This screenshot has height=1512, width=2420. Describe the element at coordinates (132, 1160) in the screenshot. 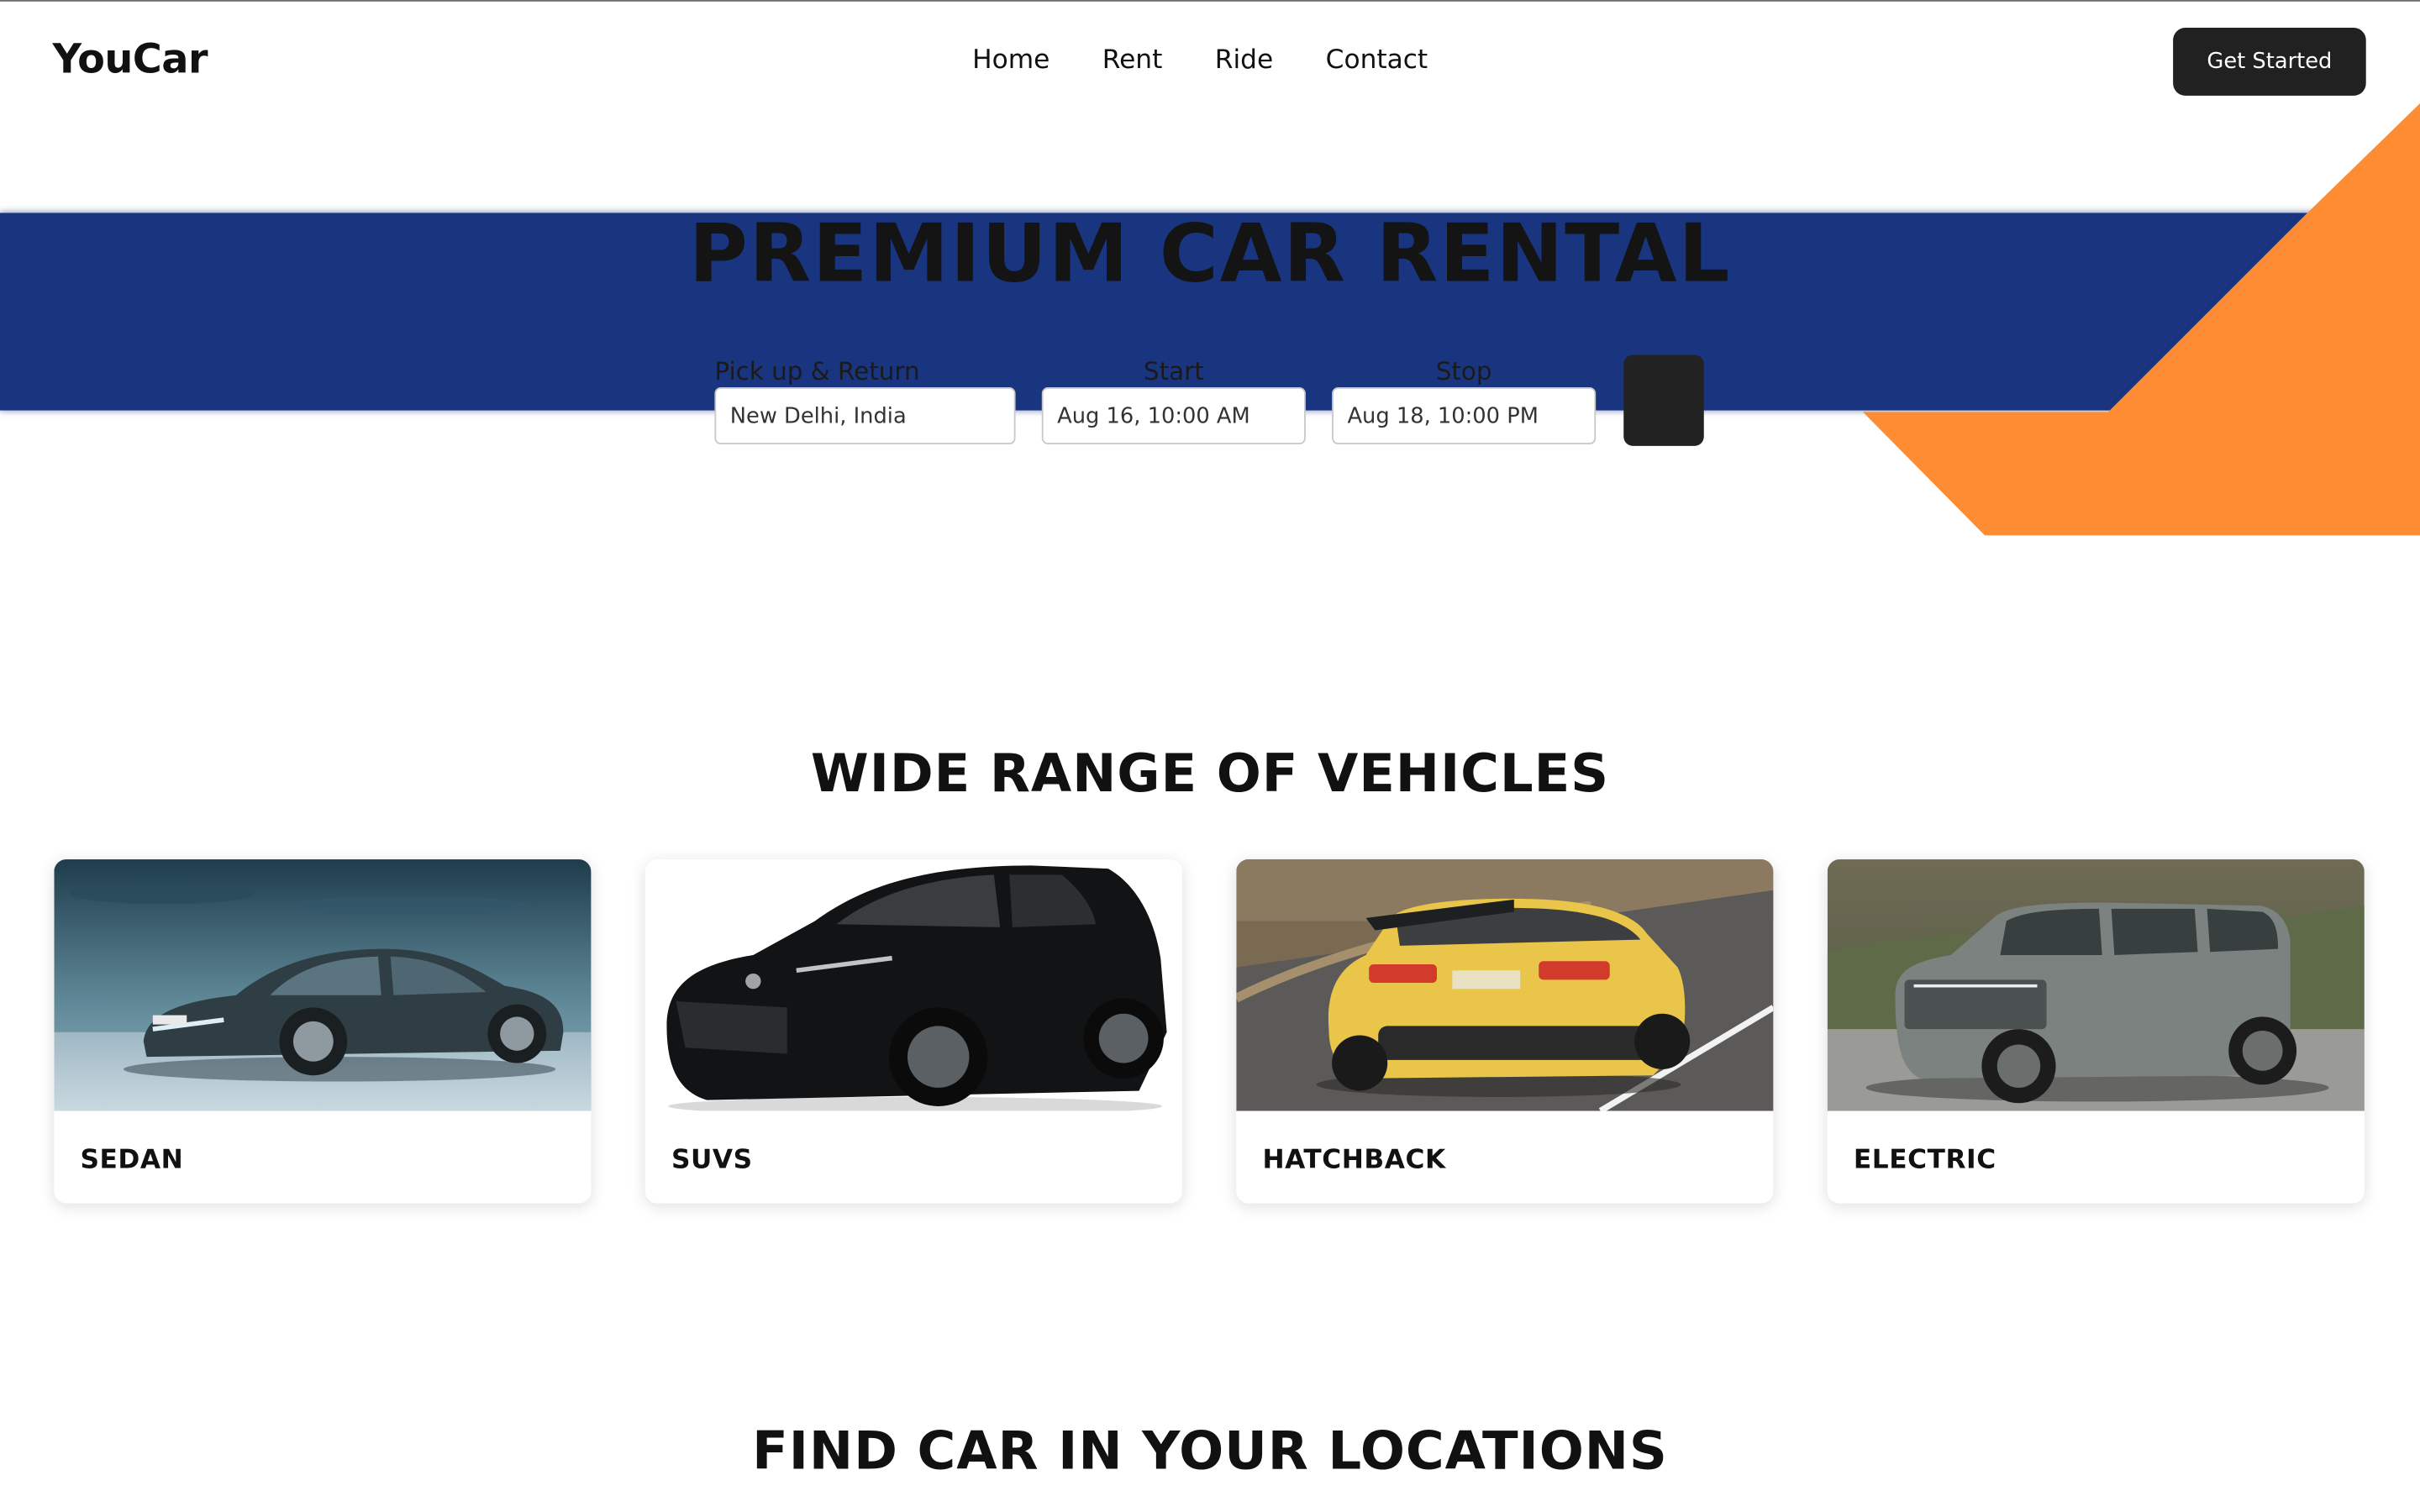

I see `vehicle-card-label: SEDAN` at that location.